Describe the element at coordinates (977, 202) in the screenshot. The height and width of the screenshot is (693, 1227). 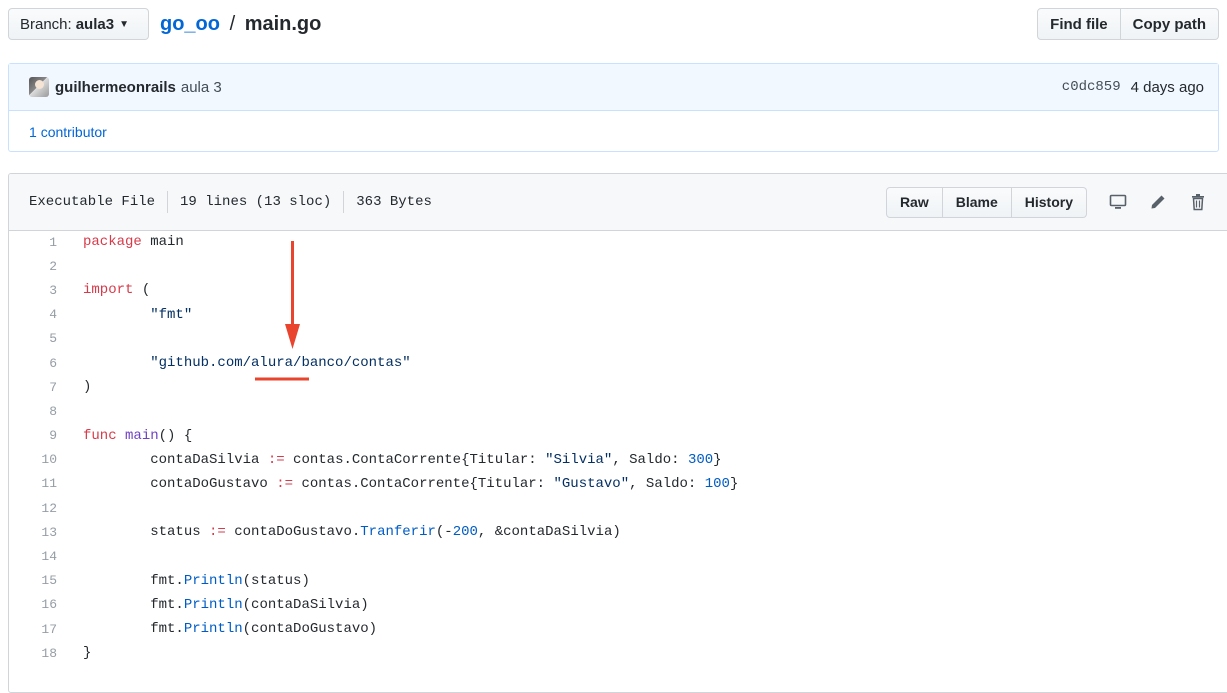
I see `blame-button: Blame` at that location.